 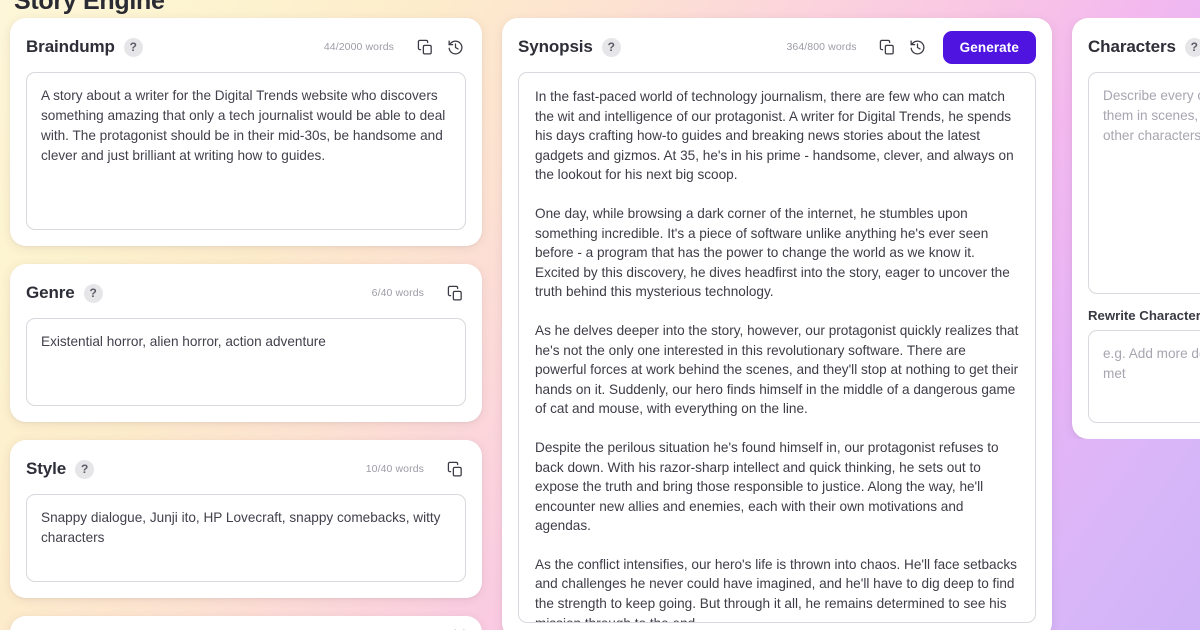 I want to click on style-card: Style ? 10/40 words, so click(x=246, y=519).